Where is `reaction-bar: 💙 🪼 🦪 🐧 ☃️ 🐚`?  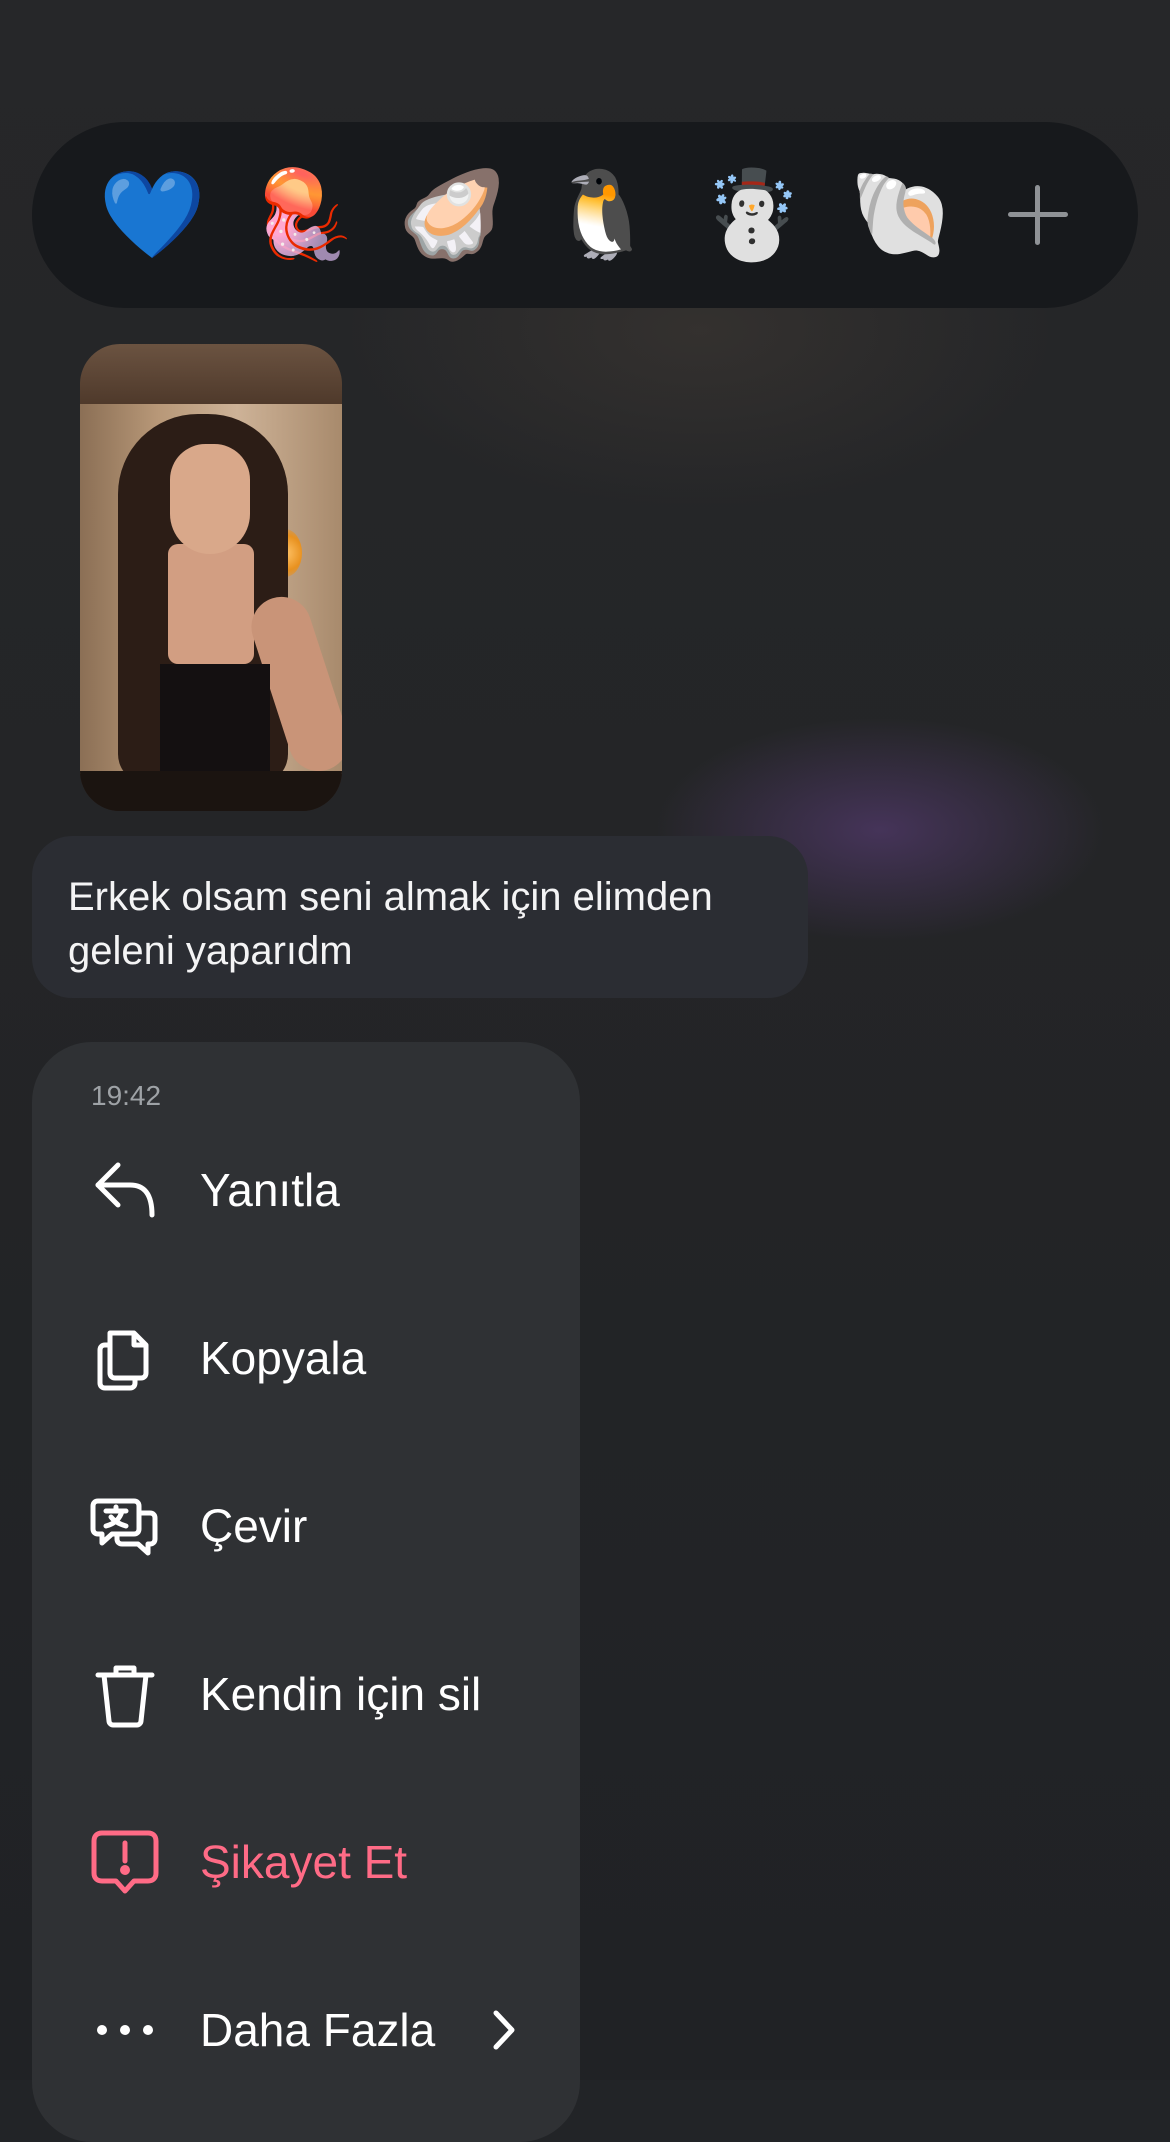
reaction-bar: 💙 🪼 🦪 🐧 ☃️ 🐚 is located at coordinates (585, 215).